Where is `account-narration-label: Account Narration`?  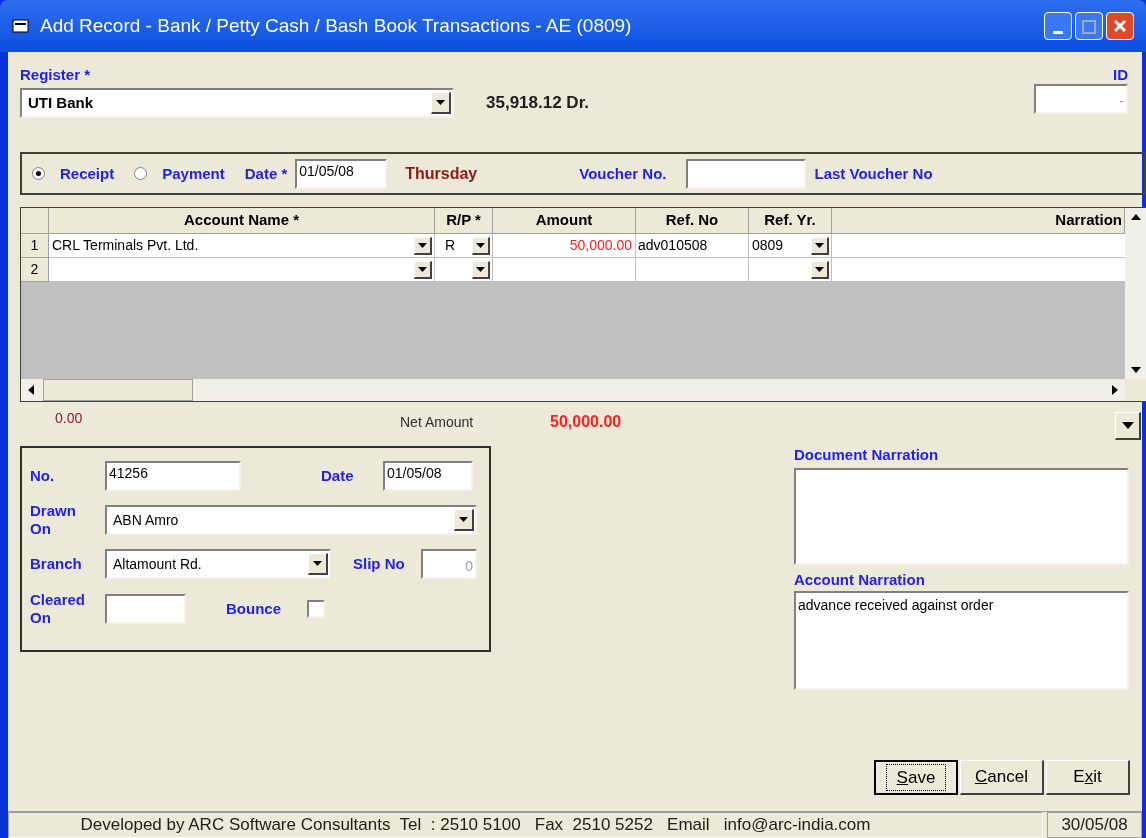 account-narration-label: Account Narration is located at coordinates (860, 580).